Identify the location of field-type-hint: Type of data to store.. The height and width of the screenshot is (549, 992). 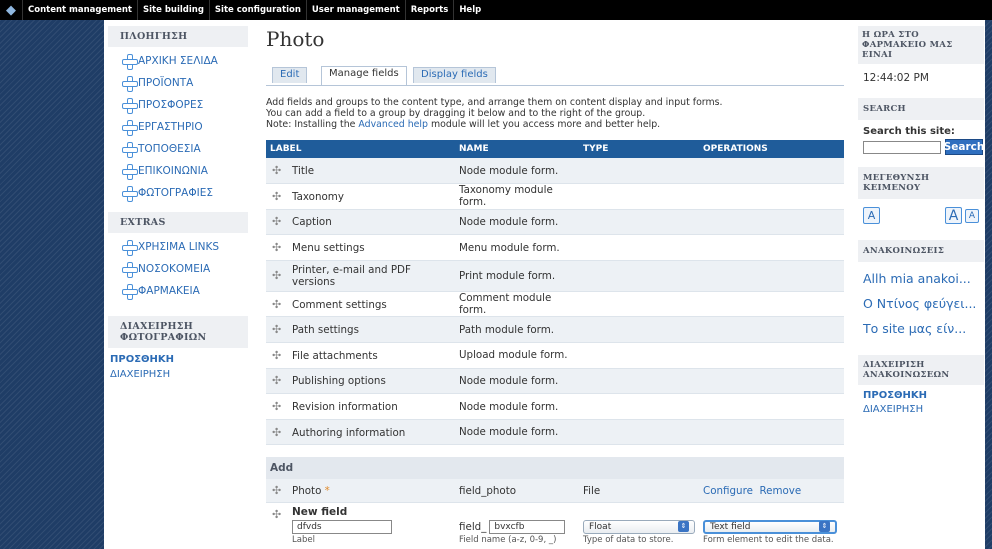
(628, 539).